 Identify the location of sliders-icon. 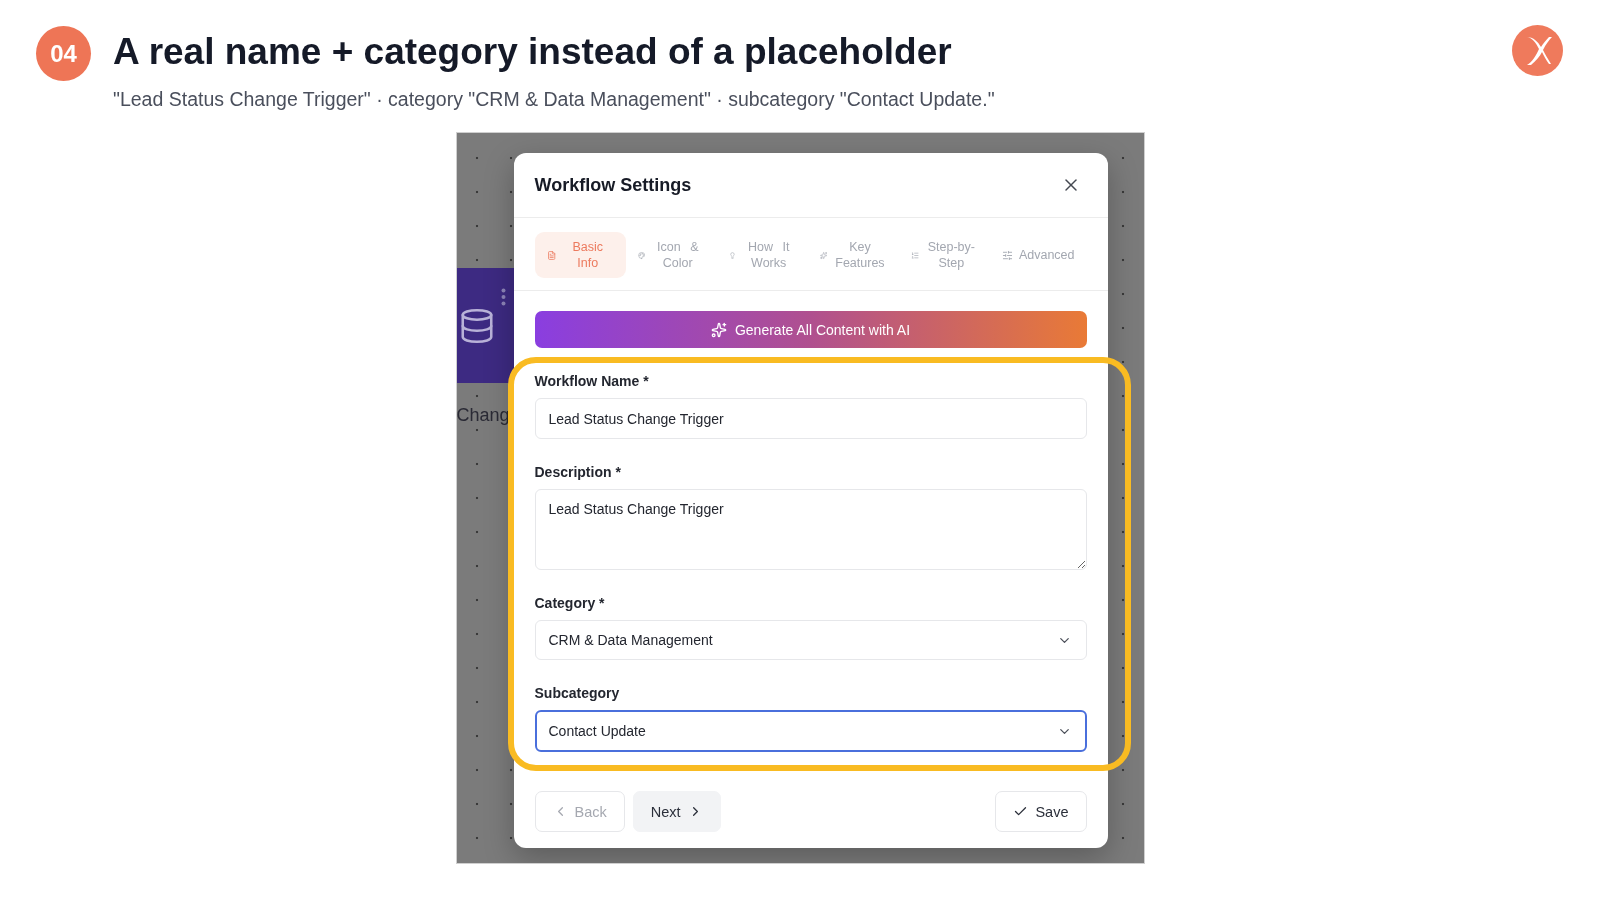
(1007, 255).